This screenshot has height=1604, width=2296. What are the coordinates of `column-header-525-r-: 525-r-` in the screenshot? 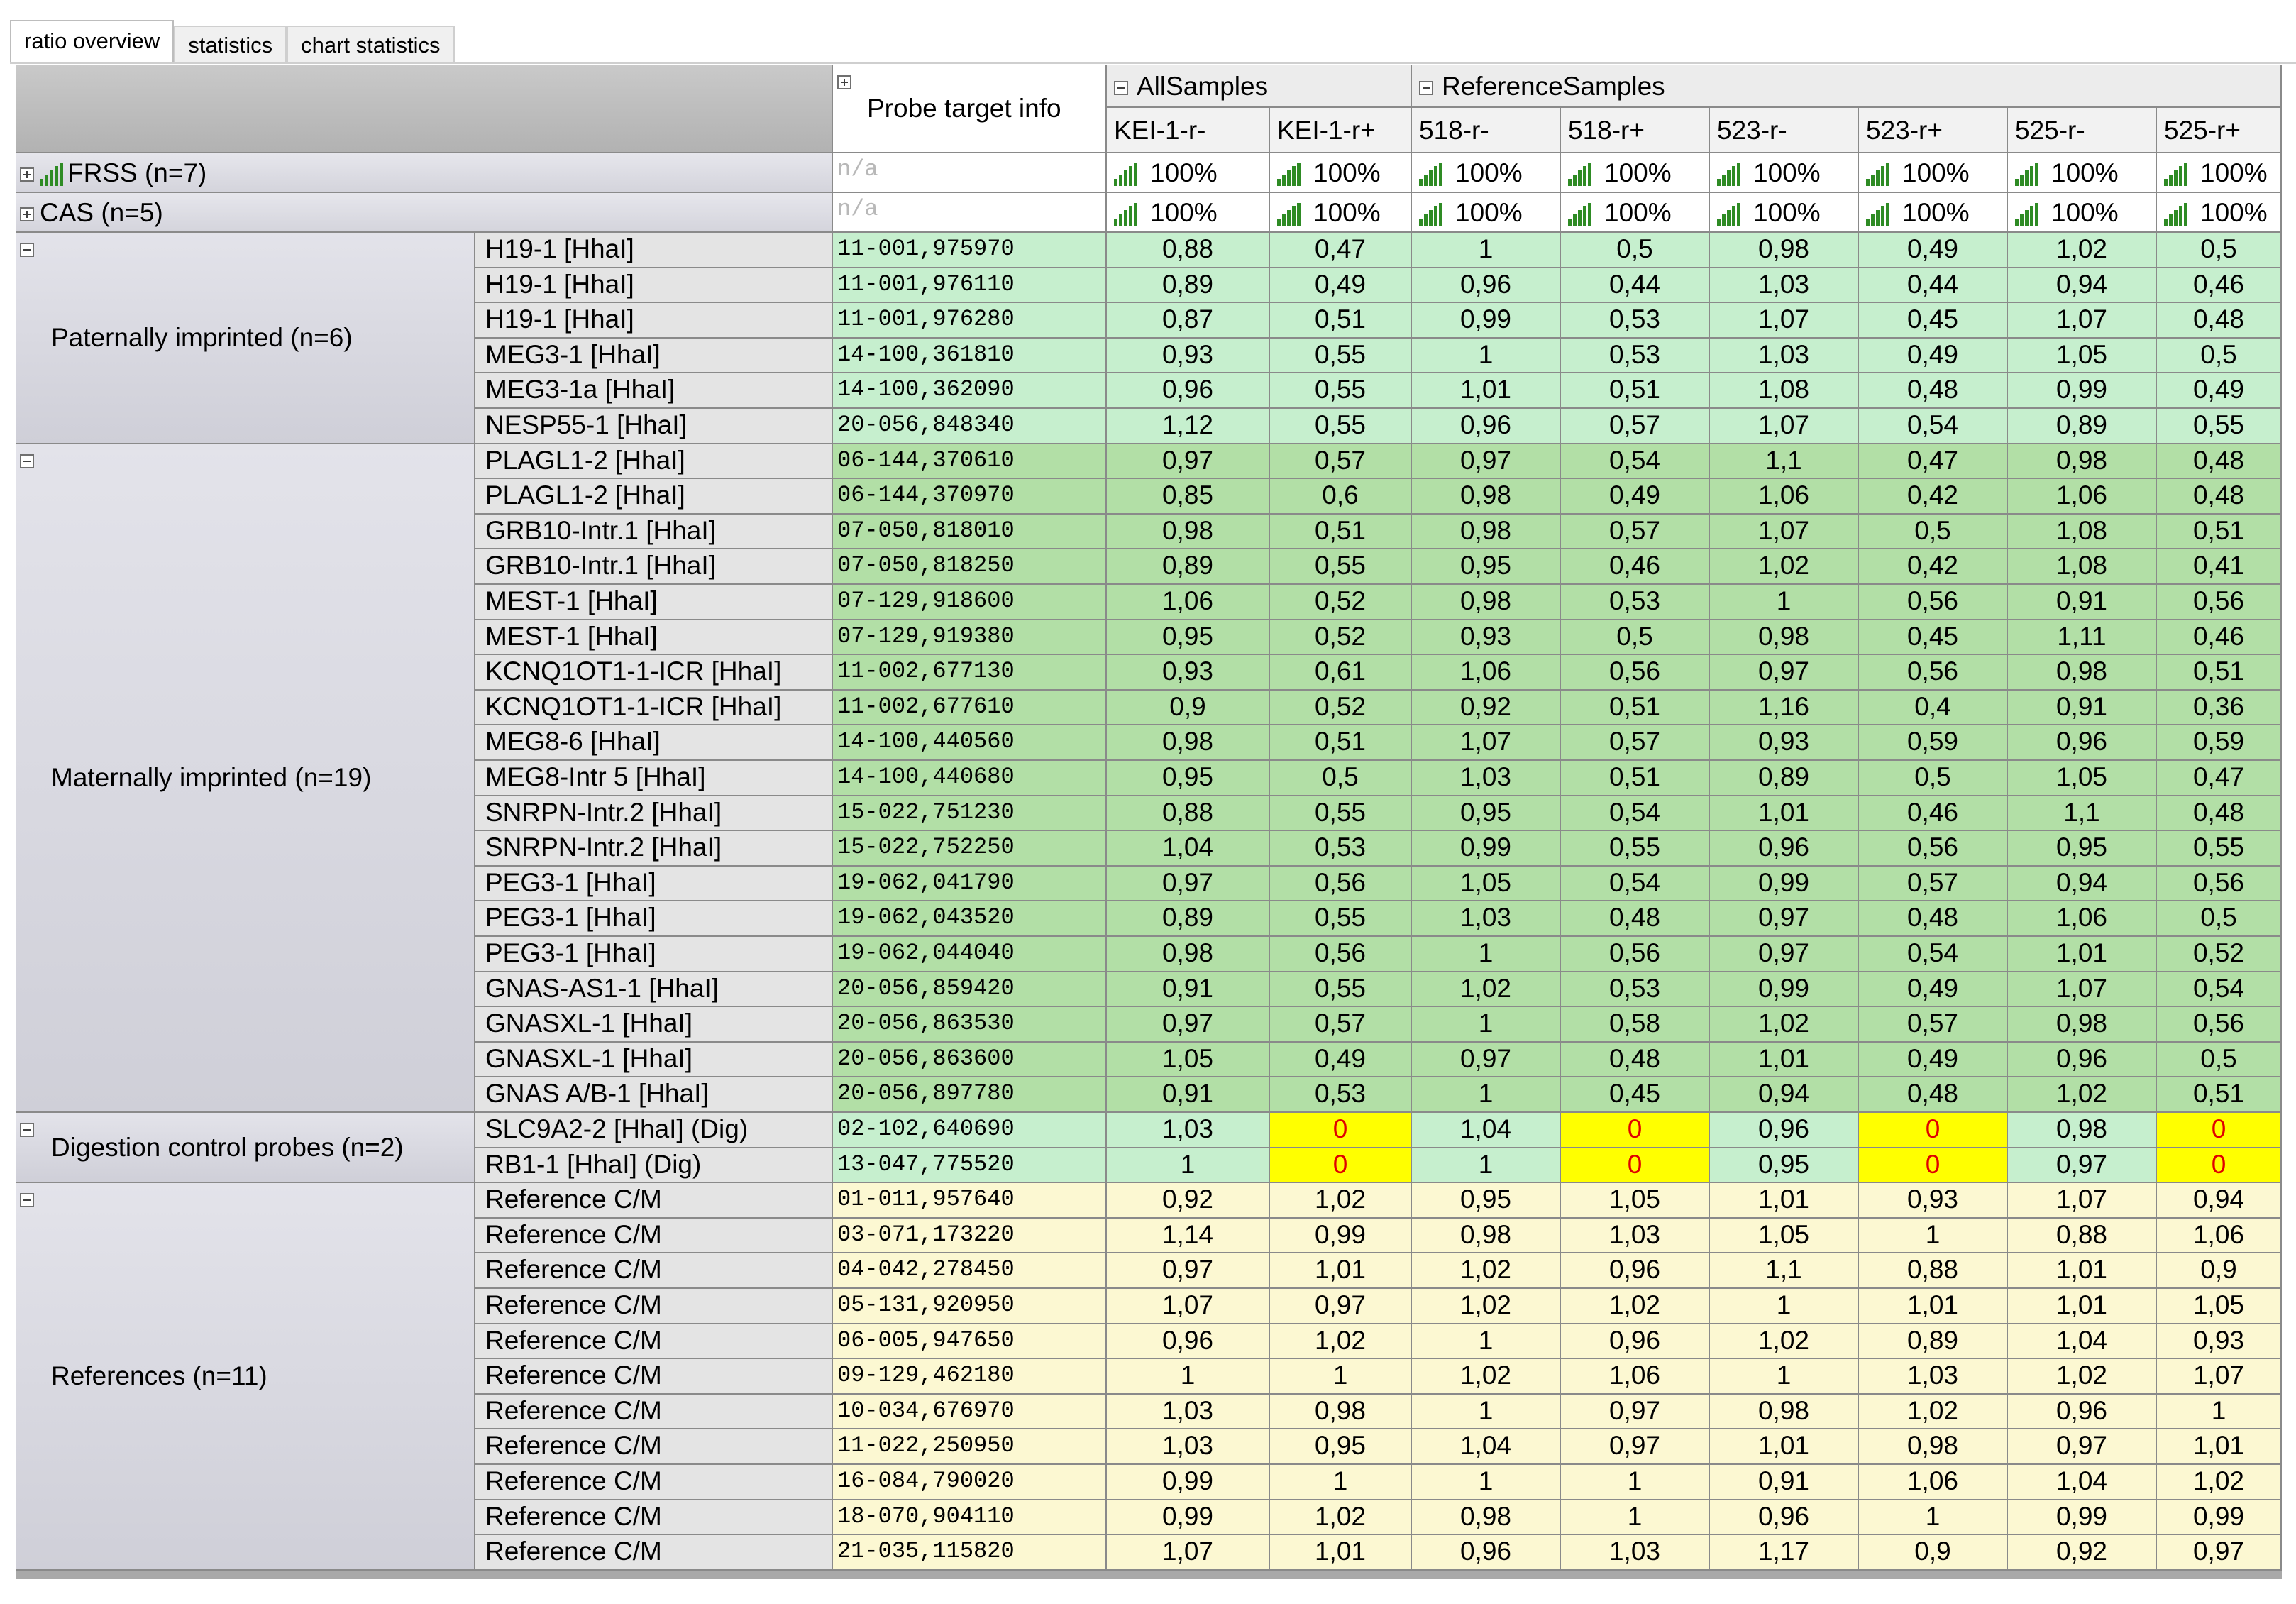 It's located at (2082, 130).